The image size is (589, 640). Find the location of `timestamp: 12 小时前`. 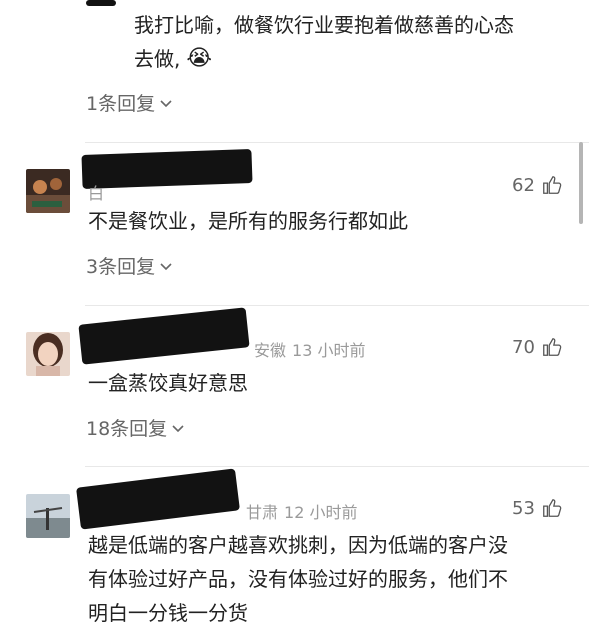

timestamp: 12 小时前 is located at coordinates (321, 512).